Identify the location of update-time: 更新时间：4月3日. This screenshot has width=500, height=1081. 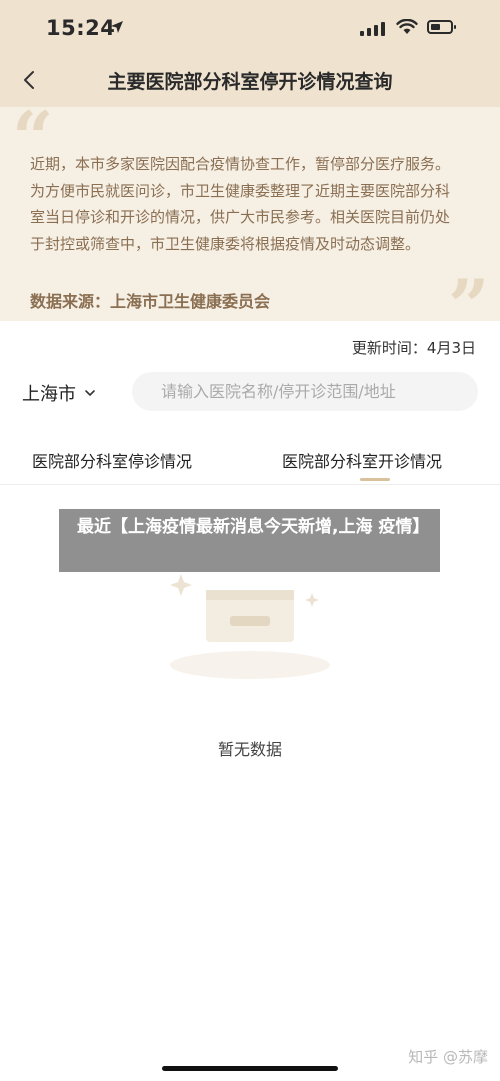
(413, 348).